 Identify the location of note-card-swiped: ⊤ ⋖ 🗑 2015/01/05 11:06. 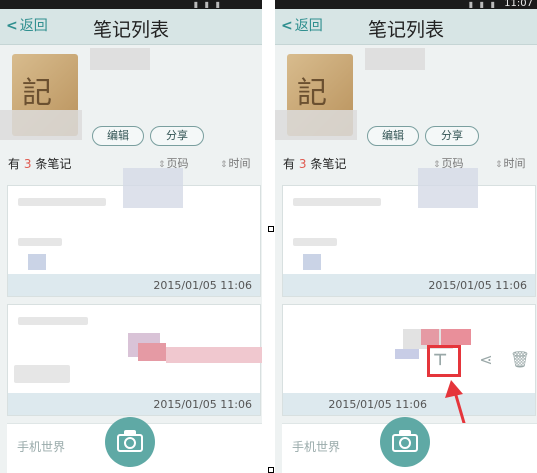
(409, 360).